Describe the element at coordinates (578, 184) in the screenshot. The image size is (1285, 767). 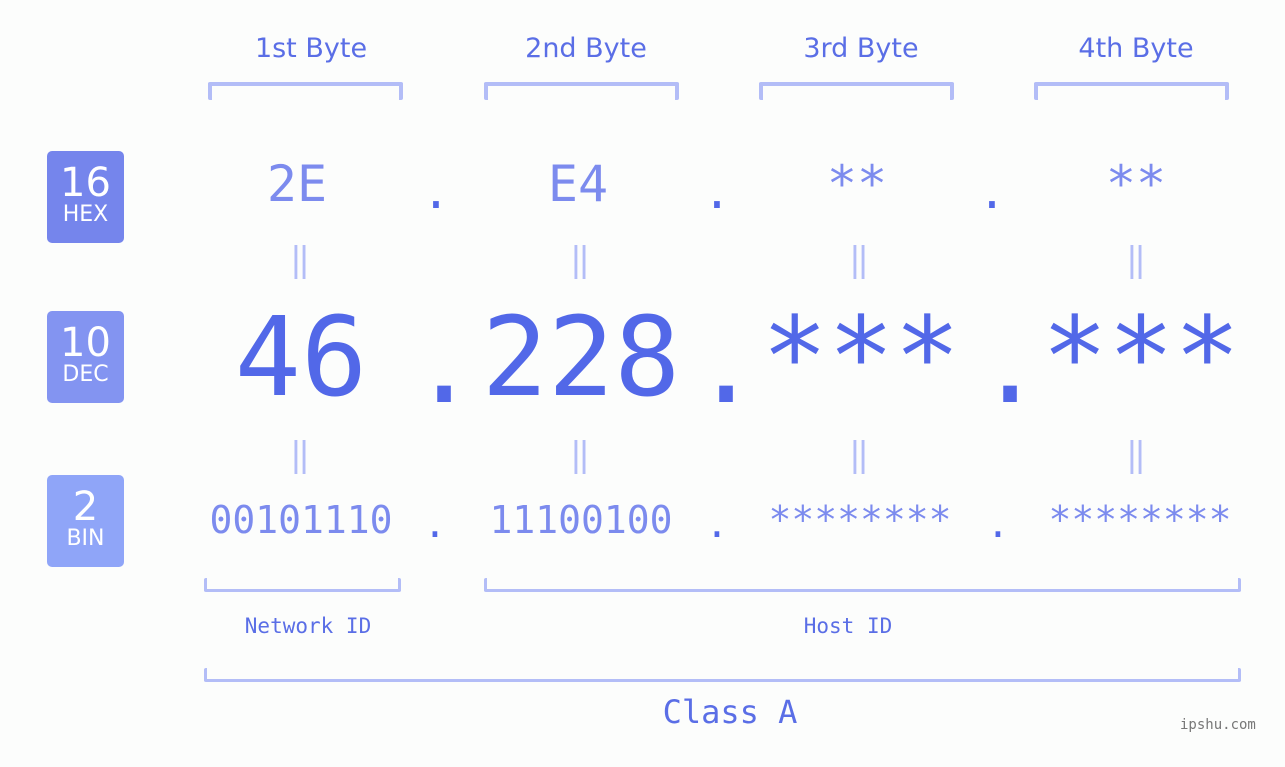
I see `hex-byte-2: E4` at that location.